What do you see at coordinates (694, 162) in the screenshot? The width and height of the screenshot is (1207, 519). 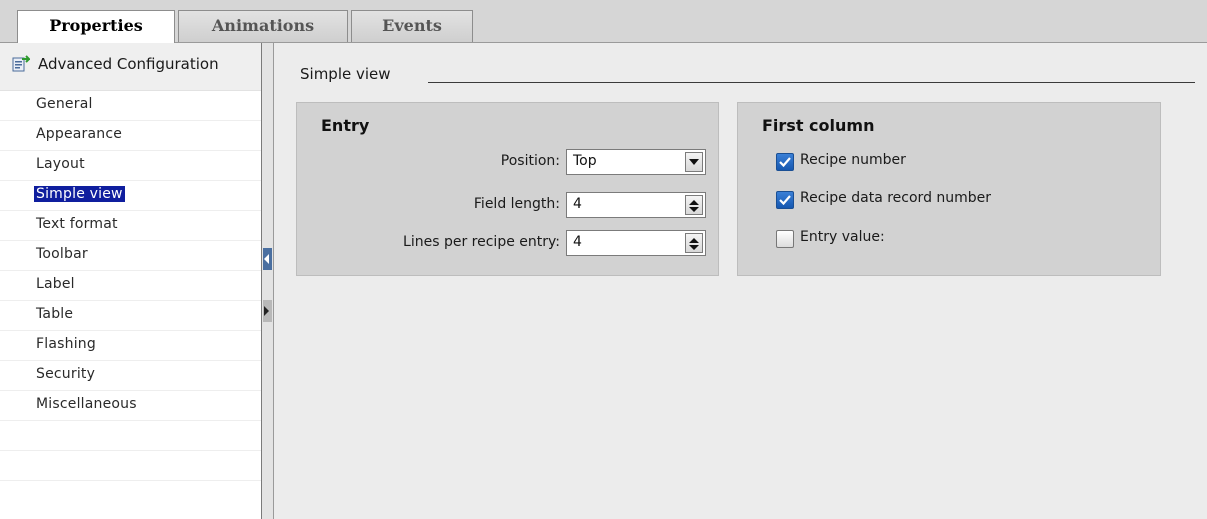 I see `dropdown-arrow-icon` at bounding box center [694, 162].